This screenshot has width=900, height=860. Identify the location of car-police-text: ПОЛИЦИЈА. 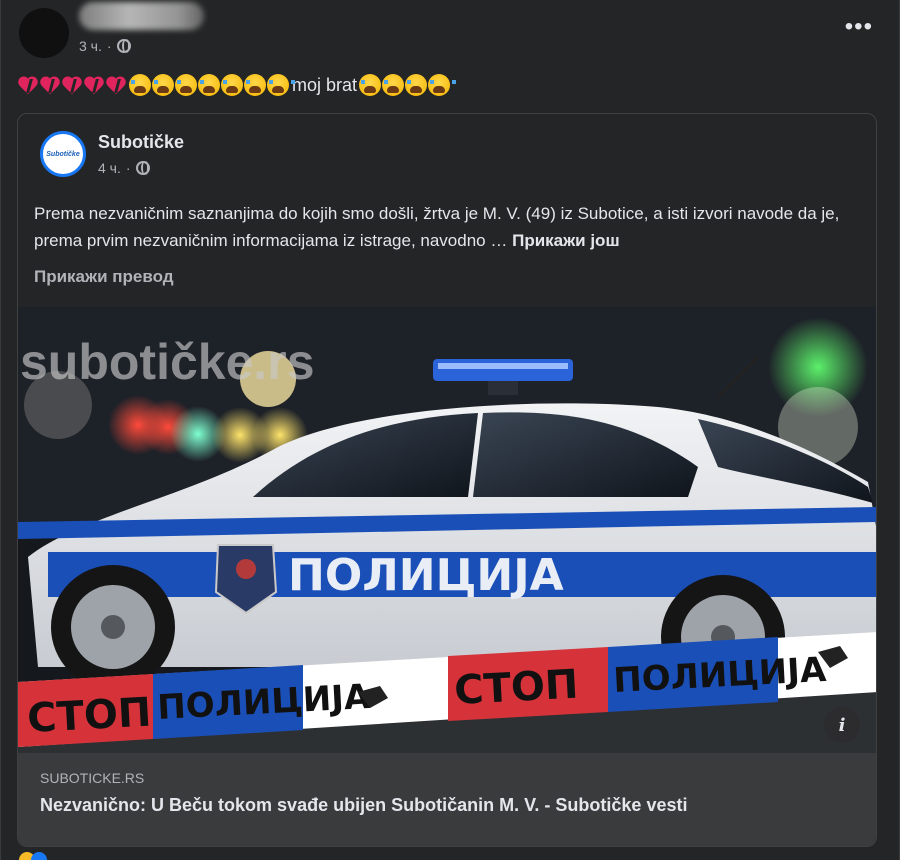
(426, 575).